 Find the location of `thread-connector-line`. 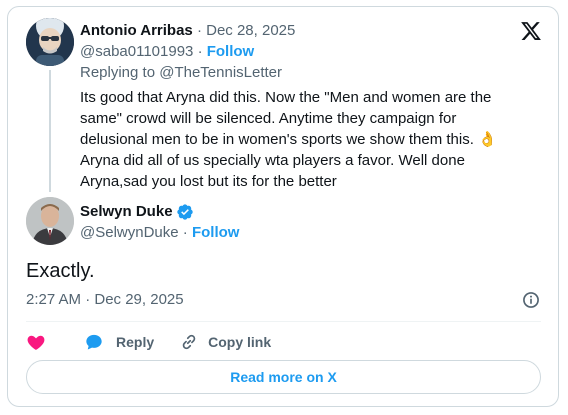

thread-connector-line is located at coordinates (50, 131).